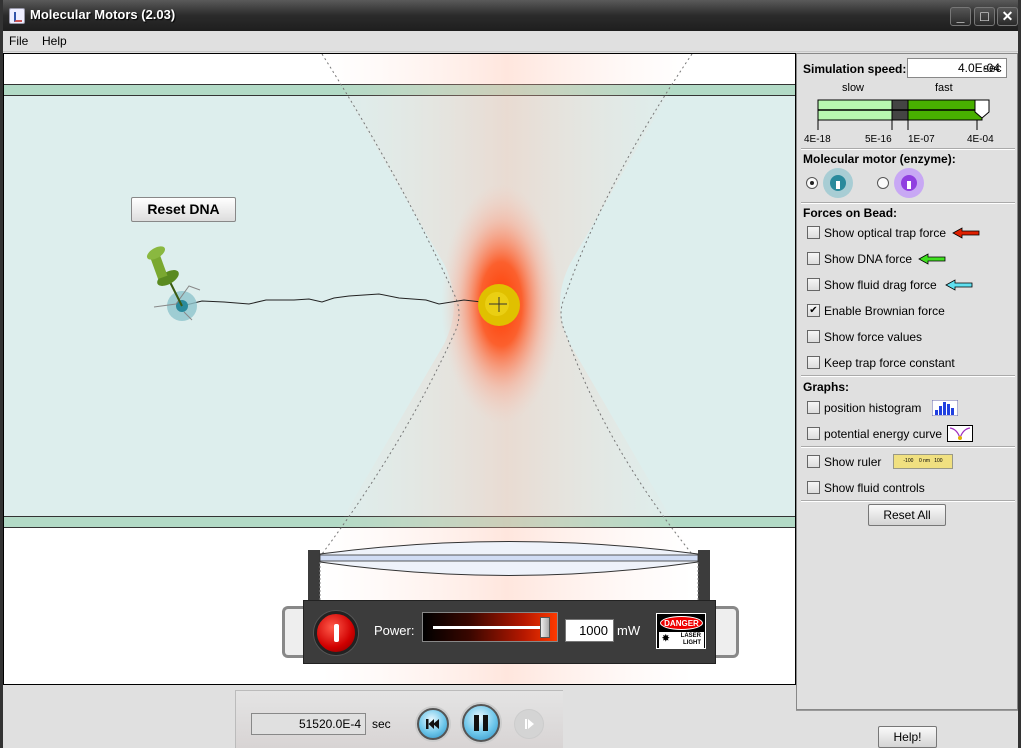  What do you see at coordinates (817, 139) in the screenshot?
I see `speed-tick-1: 4E-18` at bounding box center [817, 139].